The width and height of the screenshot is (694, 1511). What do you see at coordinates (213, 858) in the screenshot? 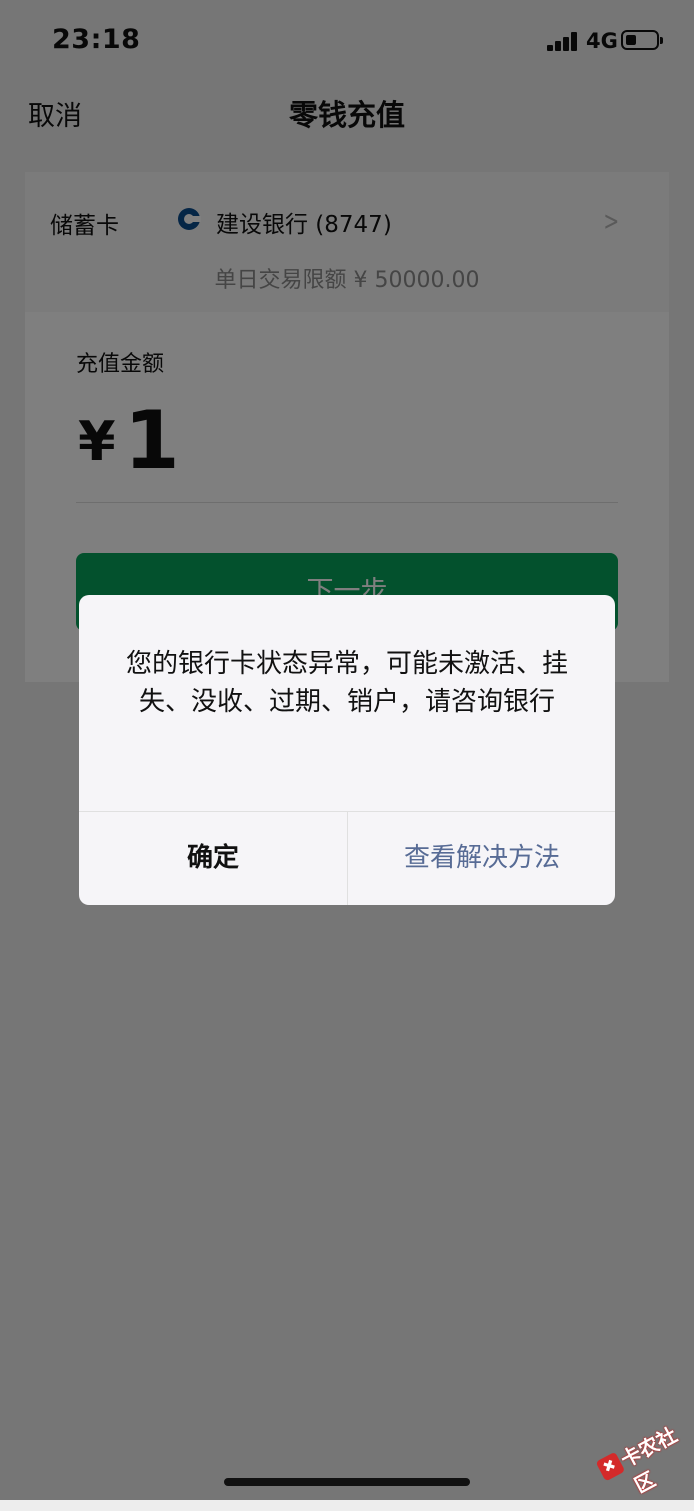
I see `confirm-button: 确定` at bounding box center [213, 858].